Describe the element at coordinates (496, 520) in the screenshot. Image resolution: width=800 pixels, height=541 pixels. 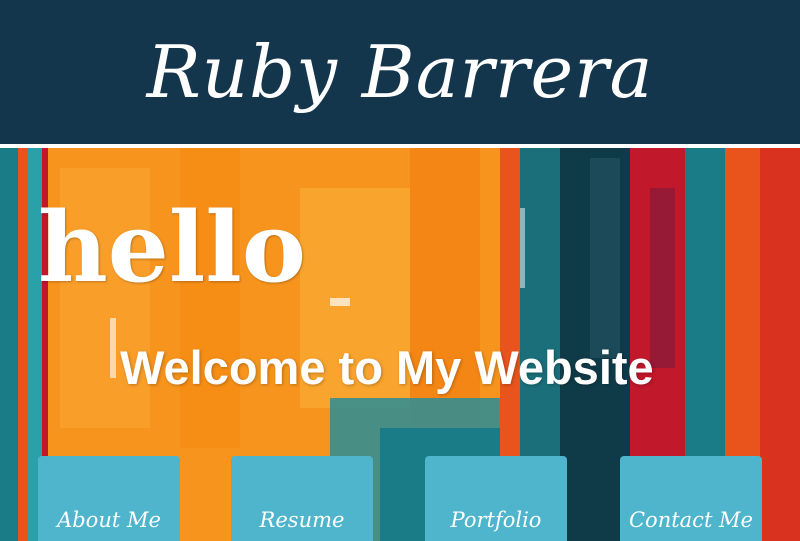
I see `nav-label: Portfolio` at that location.